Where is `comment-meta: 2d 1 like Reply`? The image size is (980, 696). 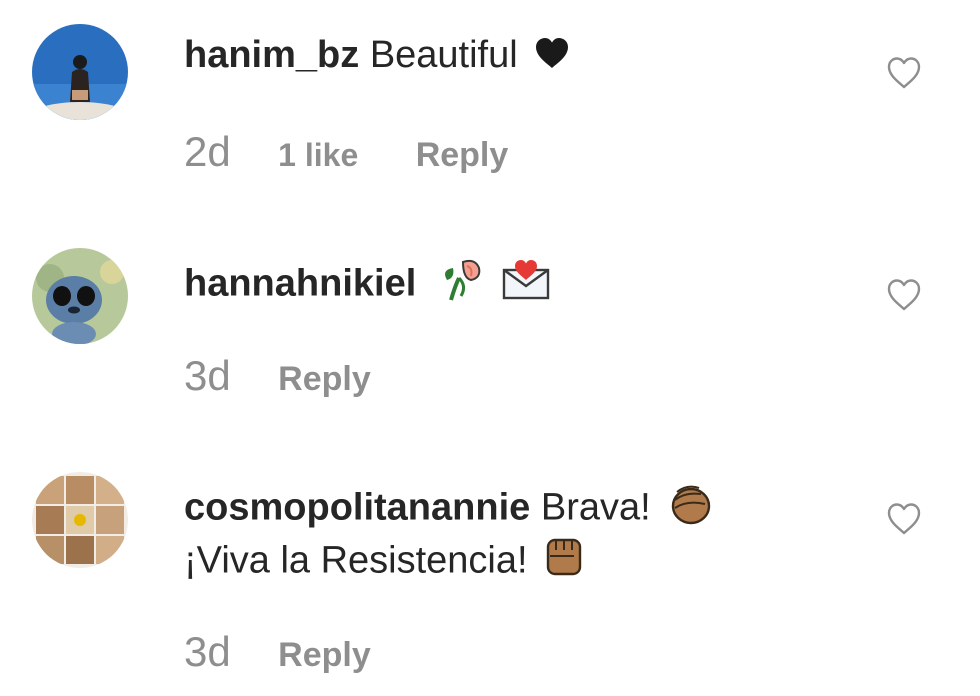 comment-meta: 2d 1 like Reply is located at coordinates (346, 152).